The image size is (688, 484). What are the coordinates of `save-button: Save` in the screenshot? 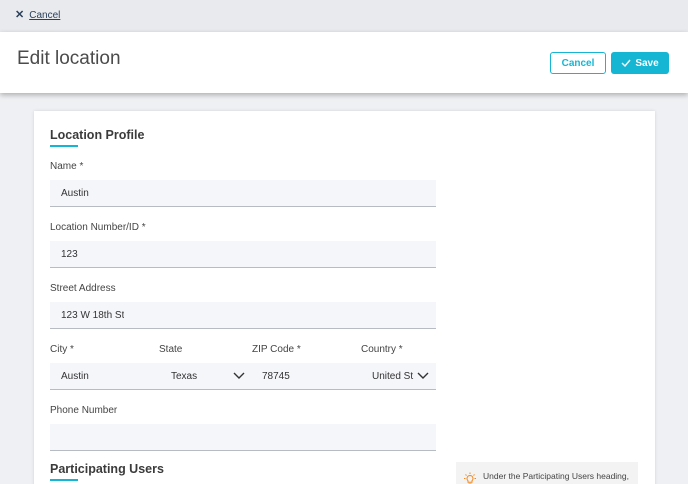 It's located at (640, 63).